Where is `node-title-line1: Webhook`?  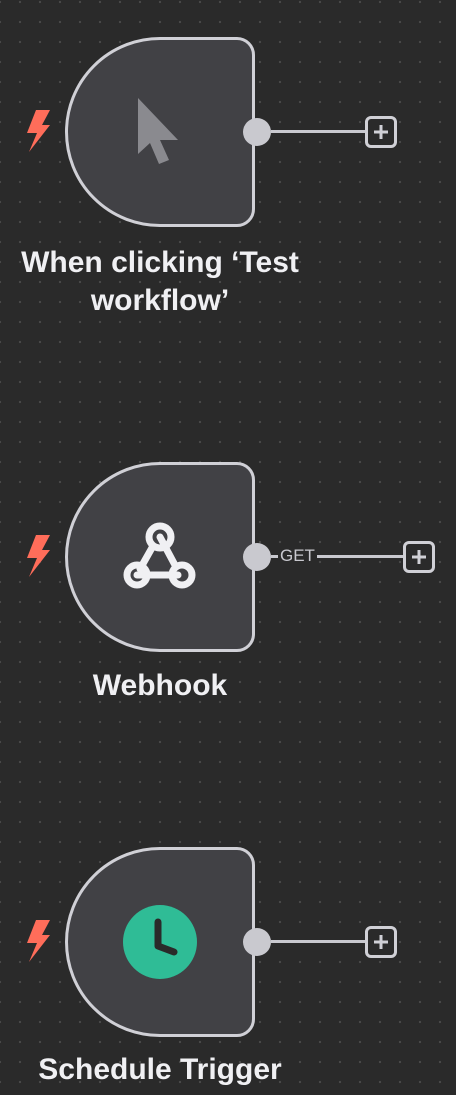 node-title-line1: Webhook is located at coordinates (160, 685).